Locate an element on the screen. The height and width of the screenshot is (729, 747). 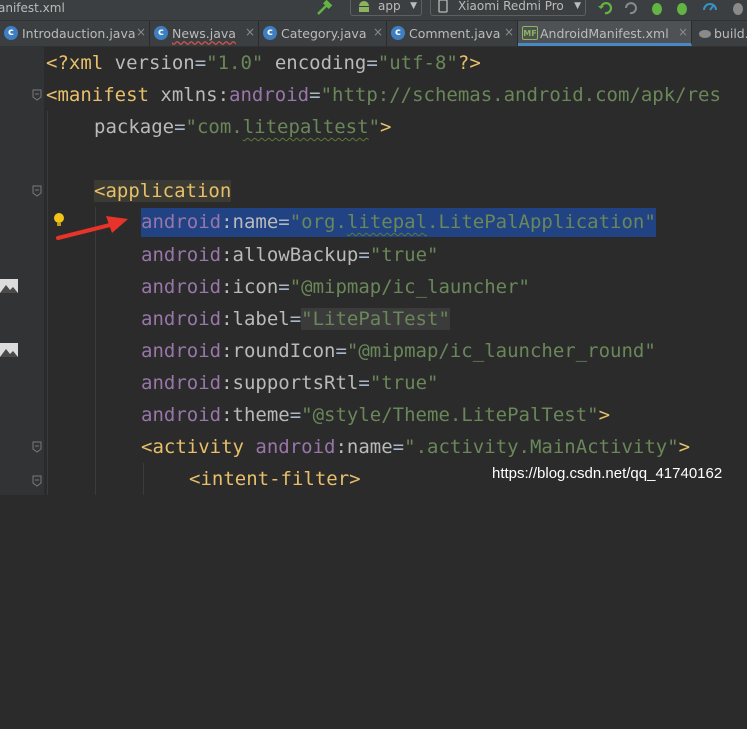
tab-category-java: c Category.java × is located at coordinates (323, 33).